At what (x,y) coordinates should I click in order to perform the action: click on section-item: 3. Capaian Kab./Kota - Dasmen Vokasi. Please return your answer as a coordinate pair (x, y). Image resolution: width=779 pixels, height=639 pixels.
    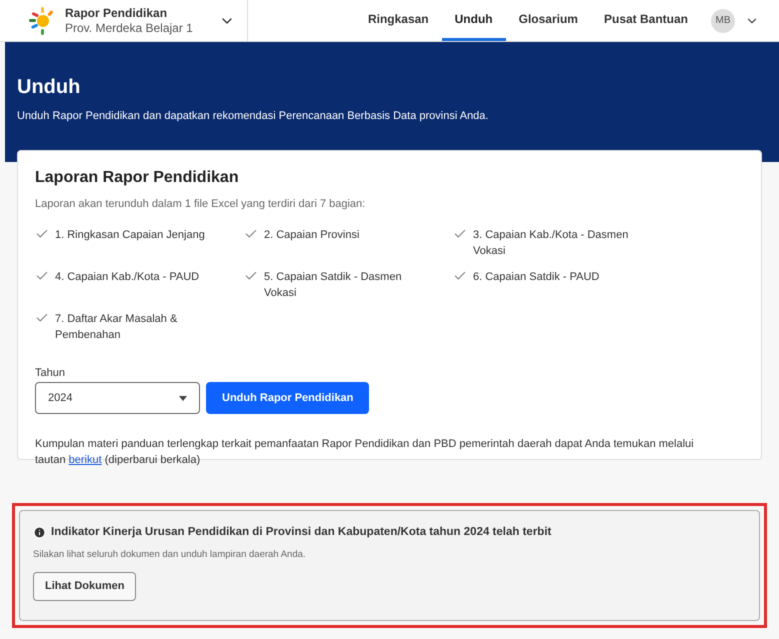
    Looking at the image, I should click on (551, 243).